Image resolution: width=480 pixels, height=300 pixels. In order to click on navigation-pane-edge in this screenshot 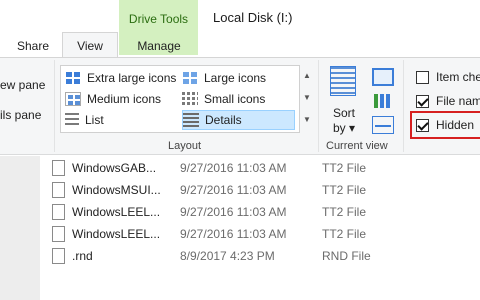, I will do `click(20, 228)`.